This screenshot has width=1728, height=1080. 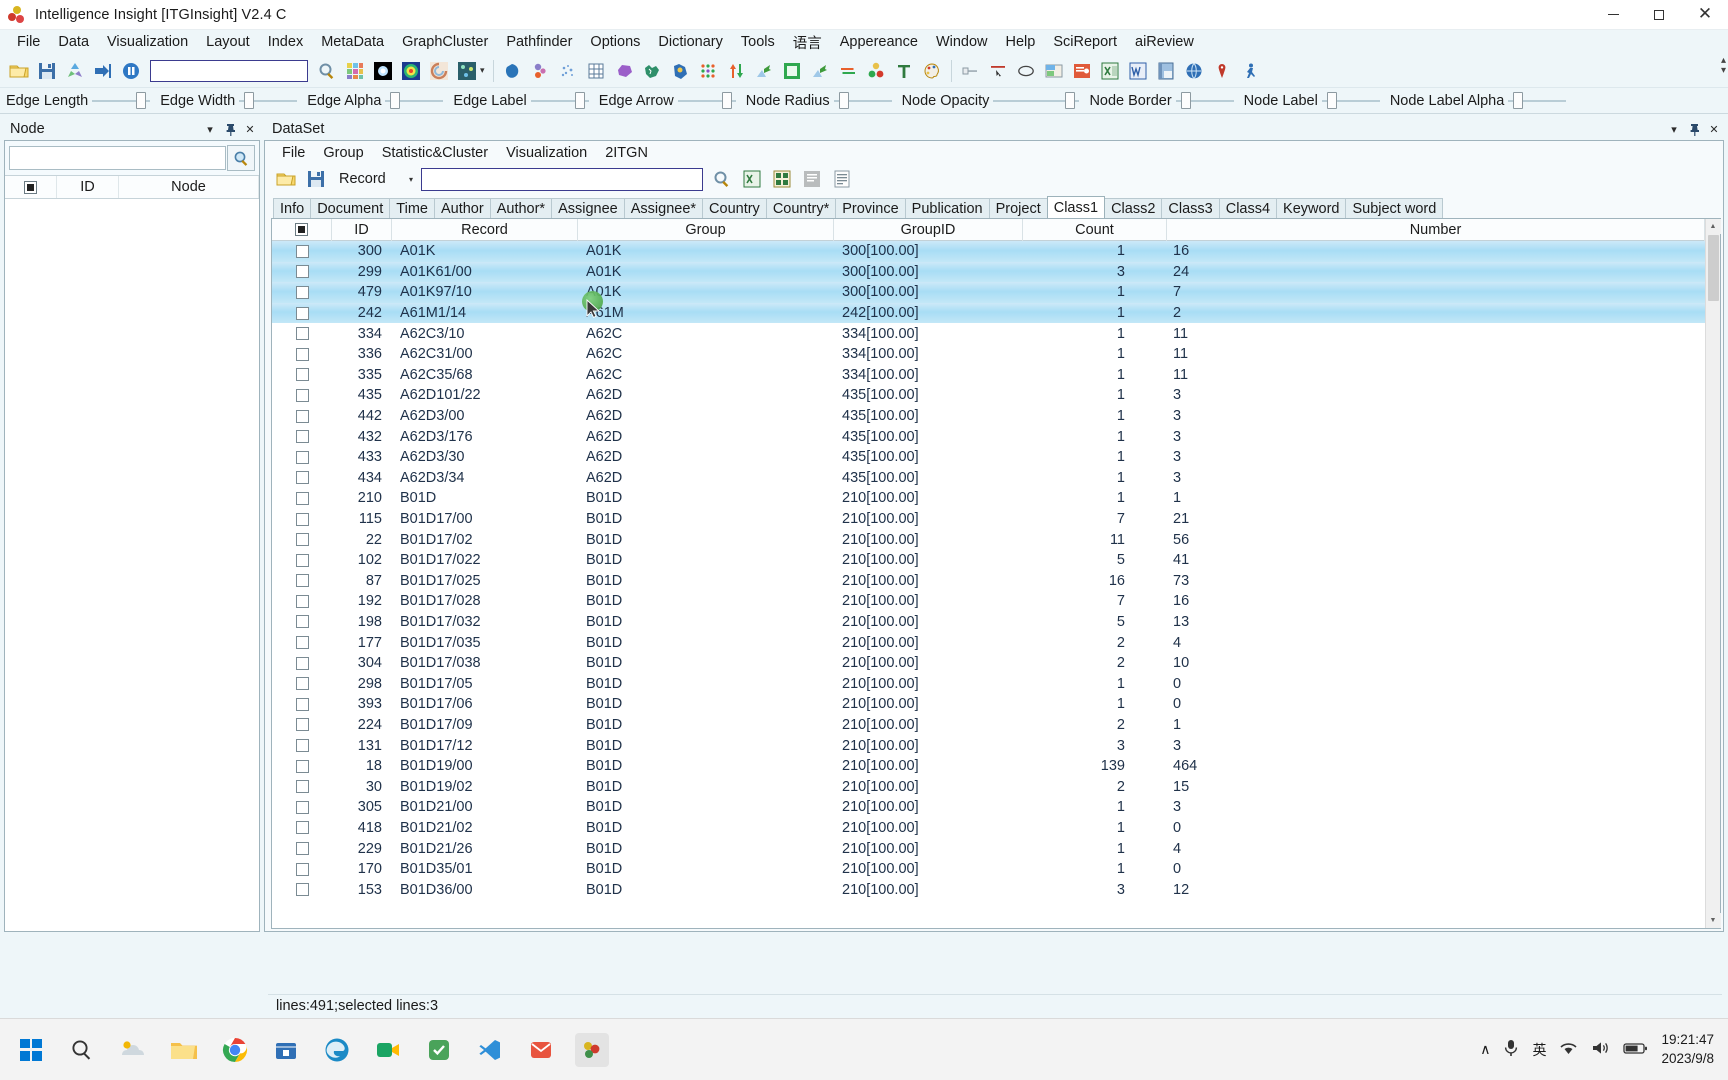 I want to click on dataset-matrix-icon, so click(x=782, y=179).